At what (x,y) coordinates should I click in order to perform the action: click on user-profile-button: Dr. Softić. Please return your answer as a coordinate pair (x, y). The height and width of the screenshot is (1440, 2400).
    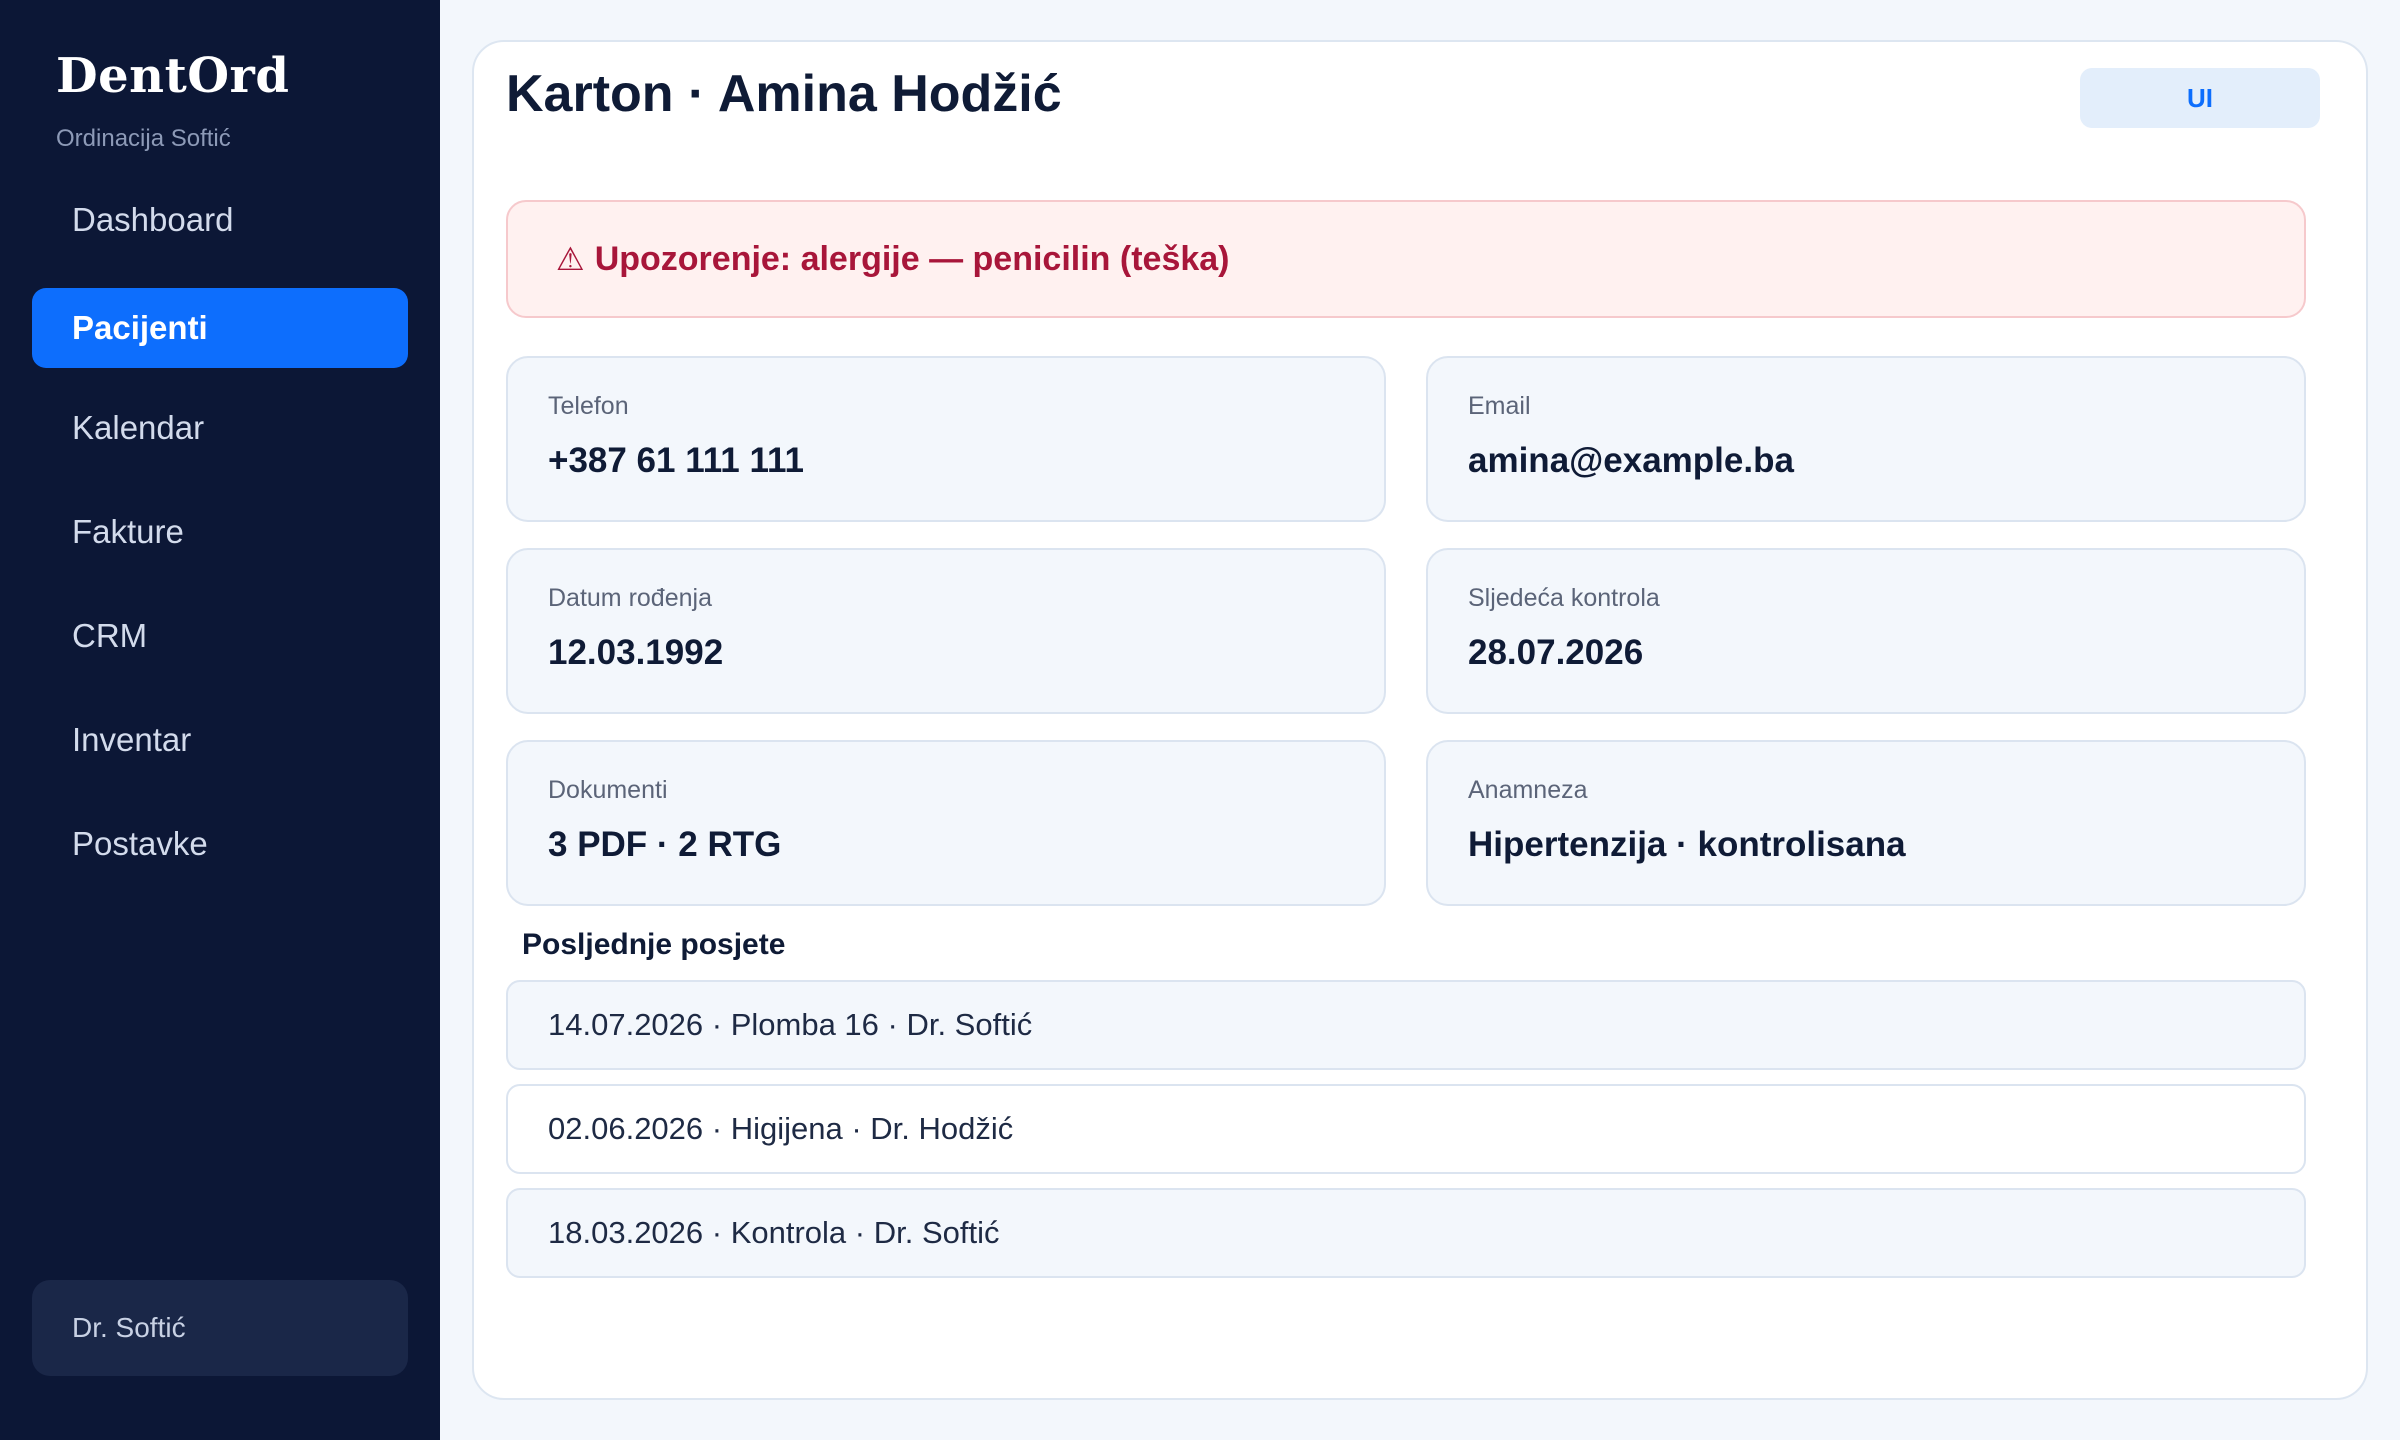
    Looking at the image, I should click on (220, 1328).